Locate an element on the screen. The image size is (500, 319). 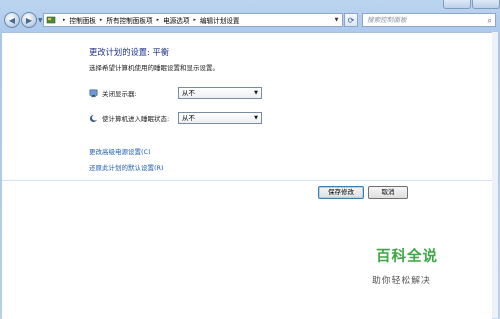
back-button: ◀ is located at coordinates (12, 20).